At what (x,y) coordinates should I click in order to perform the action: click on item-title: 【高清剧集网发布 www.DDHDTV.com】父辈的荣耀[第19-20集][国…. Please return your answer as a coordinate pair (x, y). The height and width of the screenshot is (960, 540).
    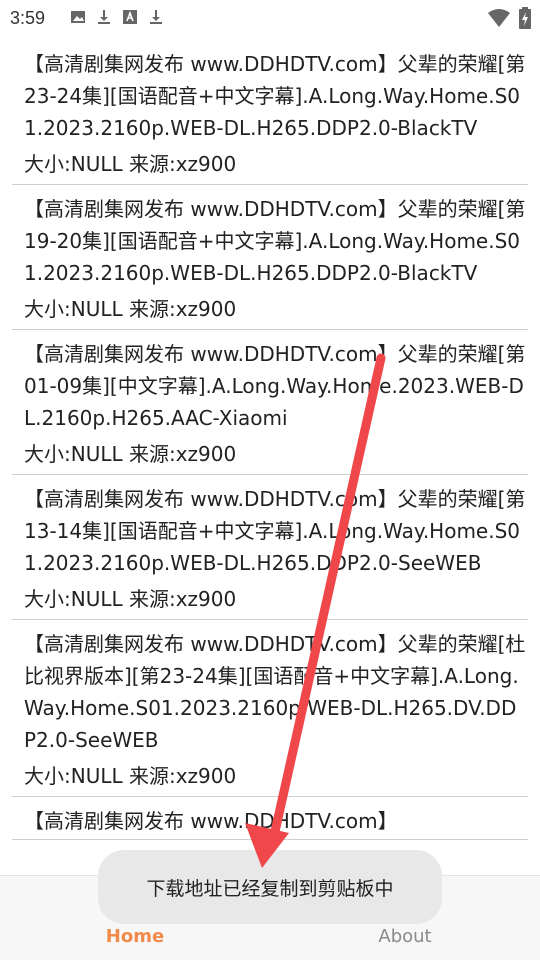
    Looking at the image, I should click on (275, 241).